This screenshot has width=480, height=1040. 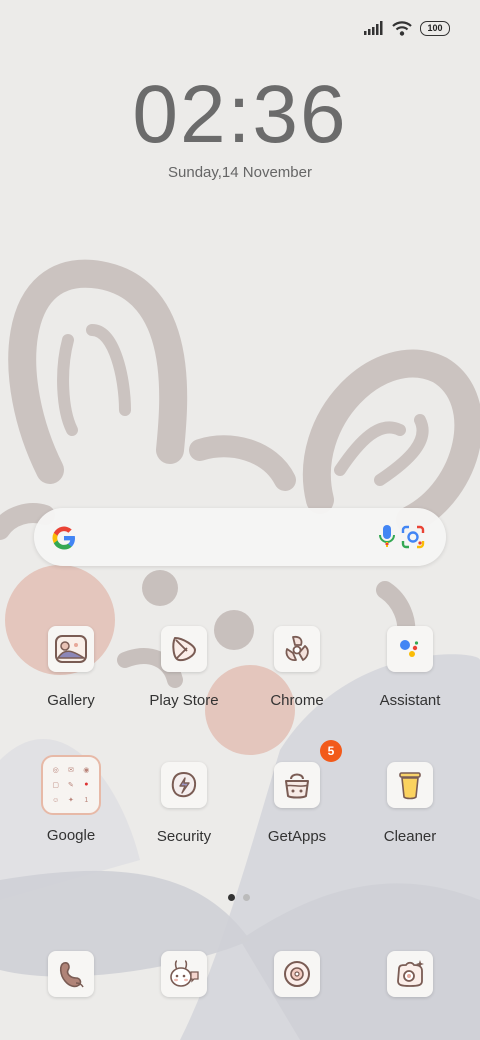 I want to click on app-label: GetApps, so click(x=297, y=836).